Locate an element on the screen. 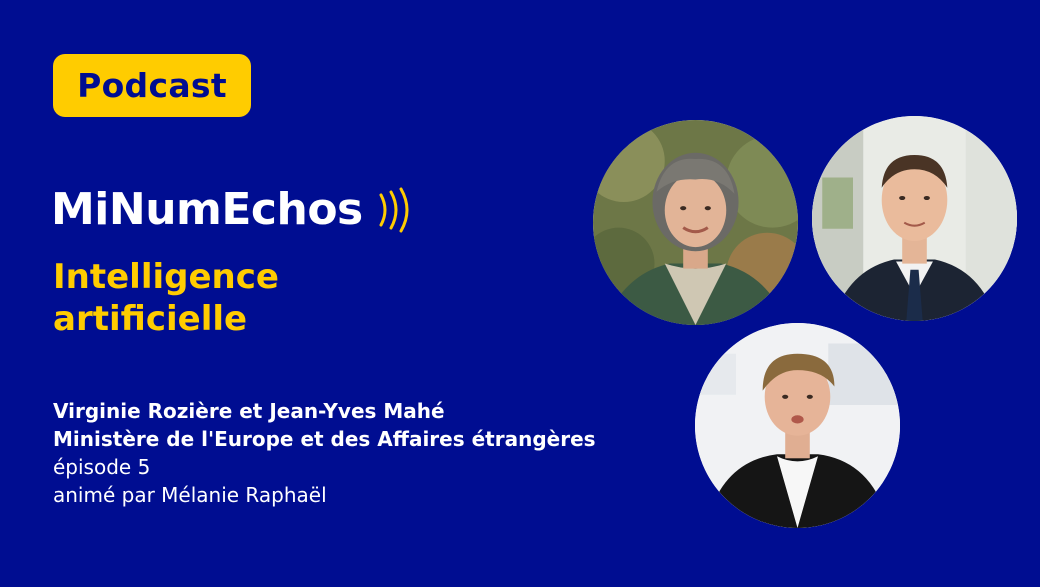 The width and height of the screenshot is (1040, 587). portrait-jean-yves-mahe is located at coordinates (914, 218).